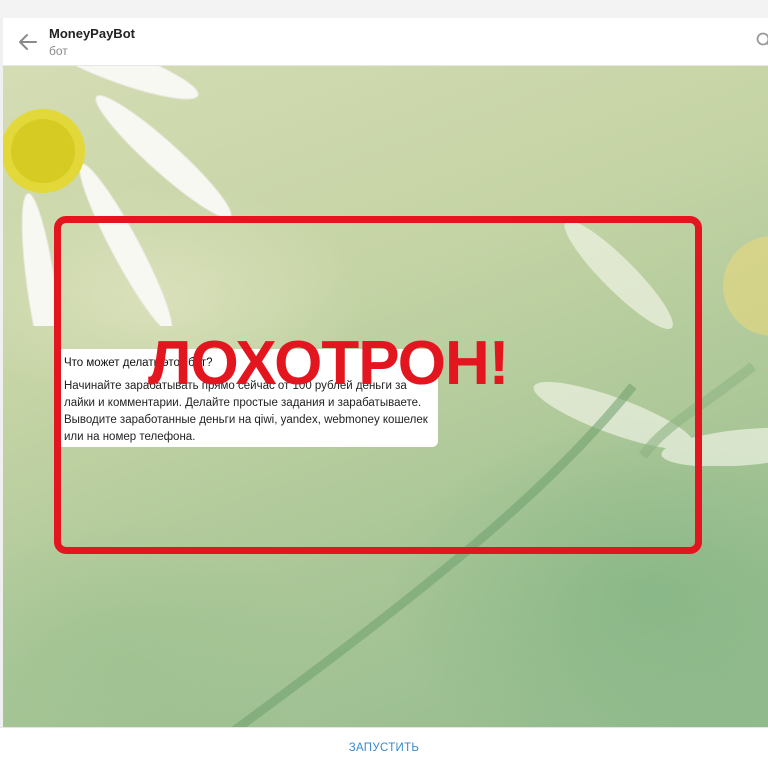 Image resolution: width=768 pixels, height=768 pixels. Describe the element at coordinates (328, 363) in the screenshot. I see `scam-stamp-text: ЛОХОТРОН!` at that location.